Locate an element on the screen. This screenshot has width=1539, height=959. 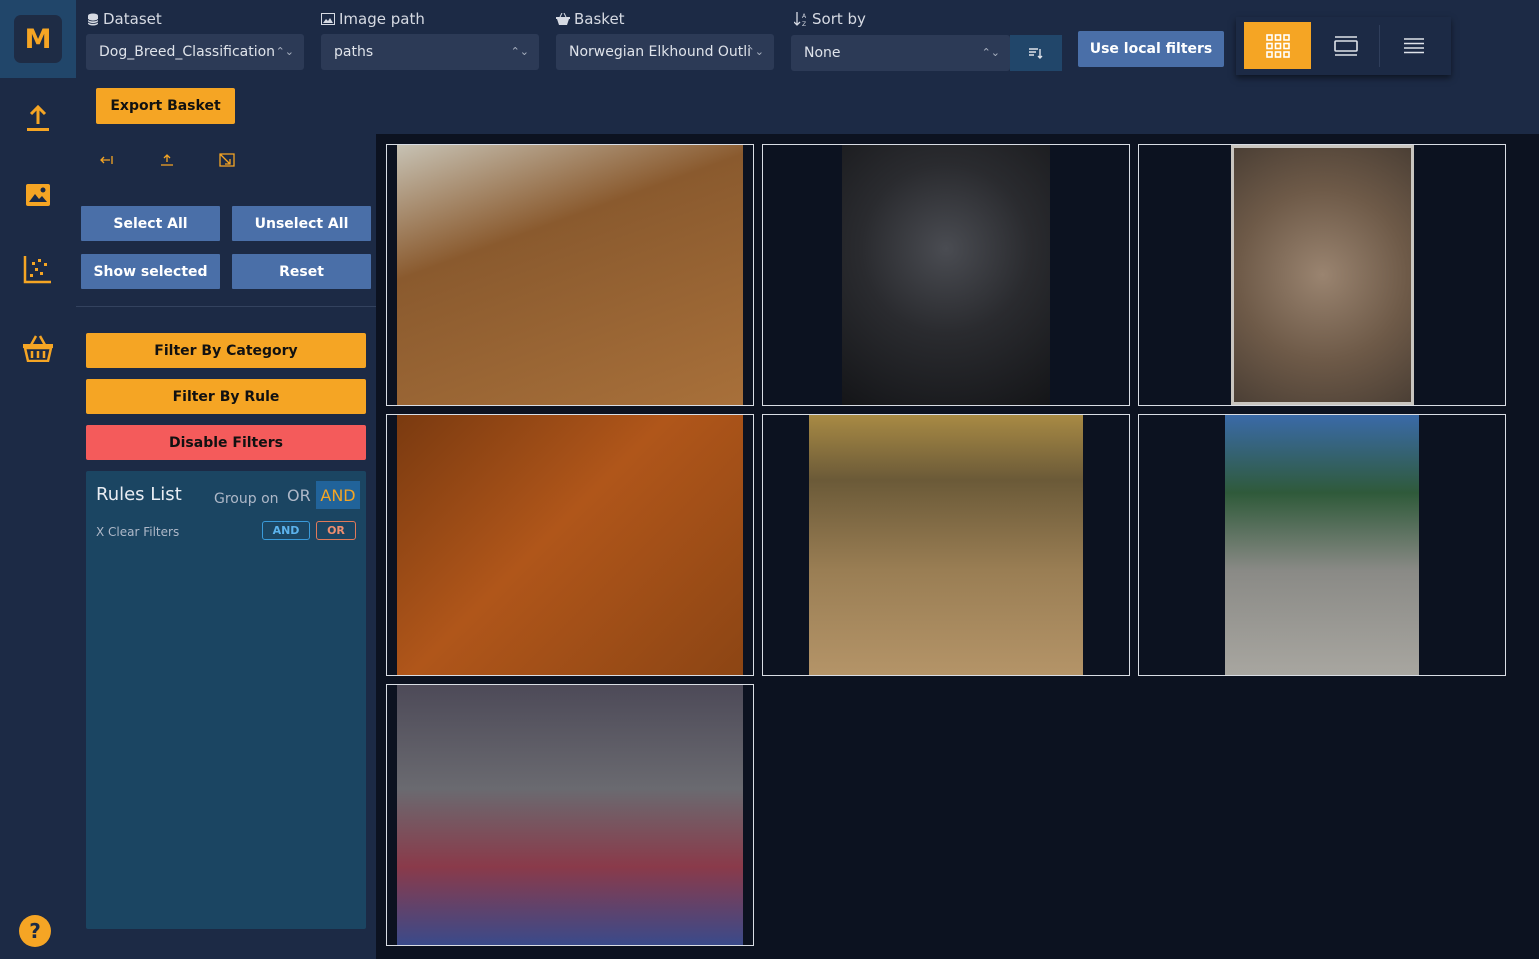
image-path-label: Image path is located at coordinates (373, 19).